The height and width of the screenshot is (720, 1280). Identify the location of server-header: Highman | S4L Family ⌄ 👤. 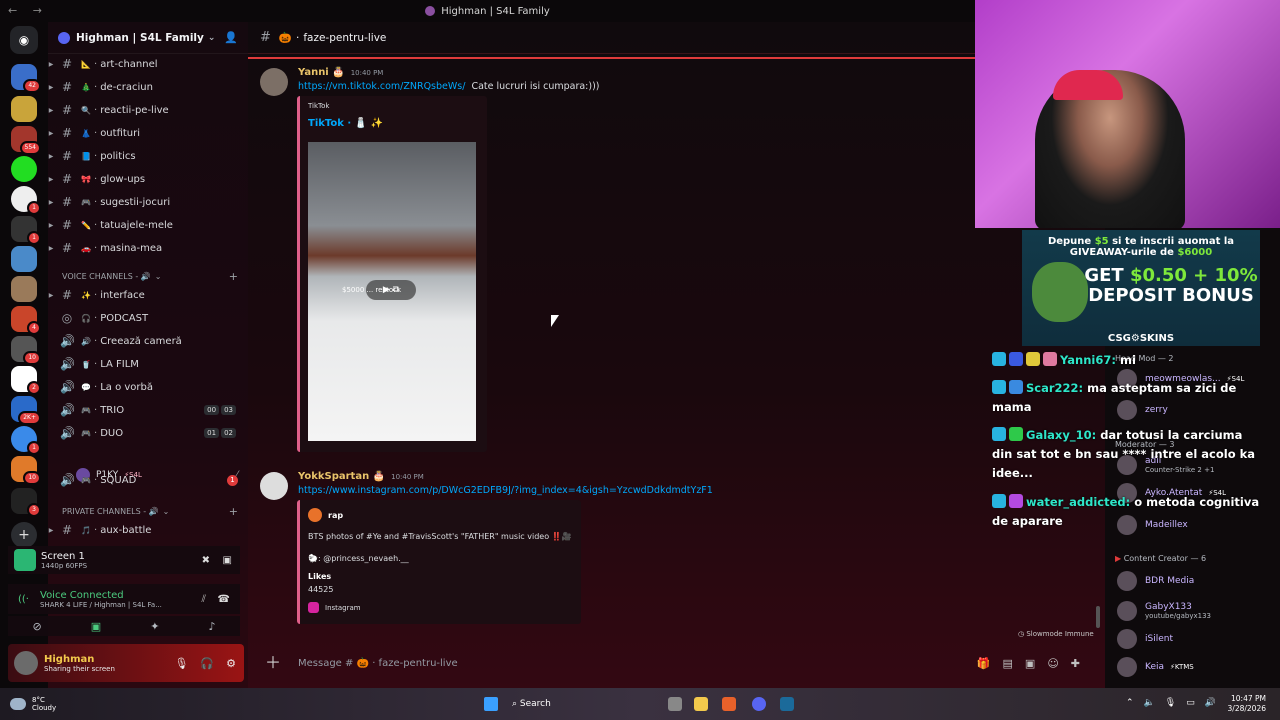
(148, 38).